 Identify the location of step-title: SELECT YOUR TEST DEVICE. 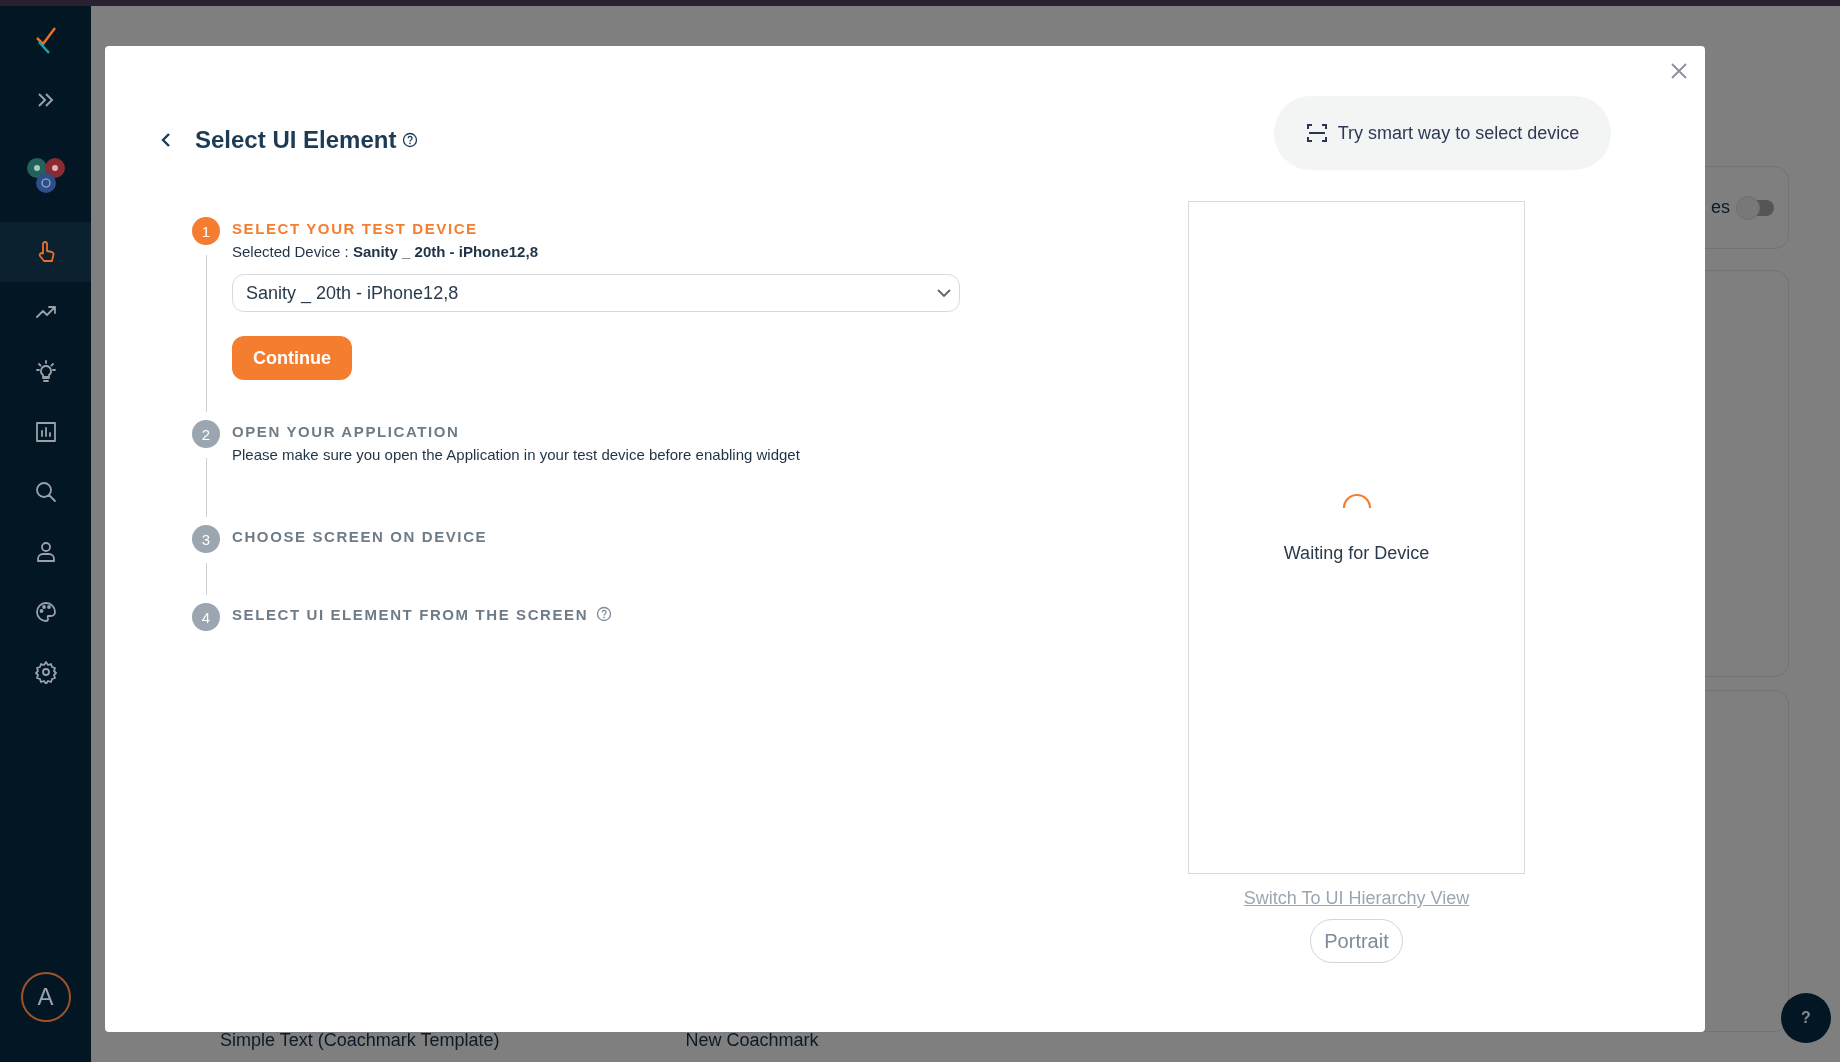
(355, 228).